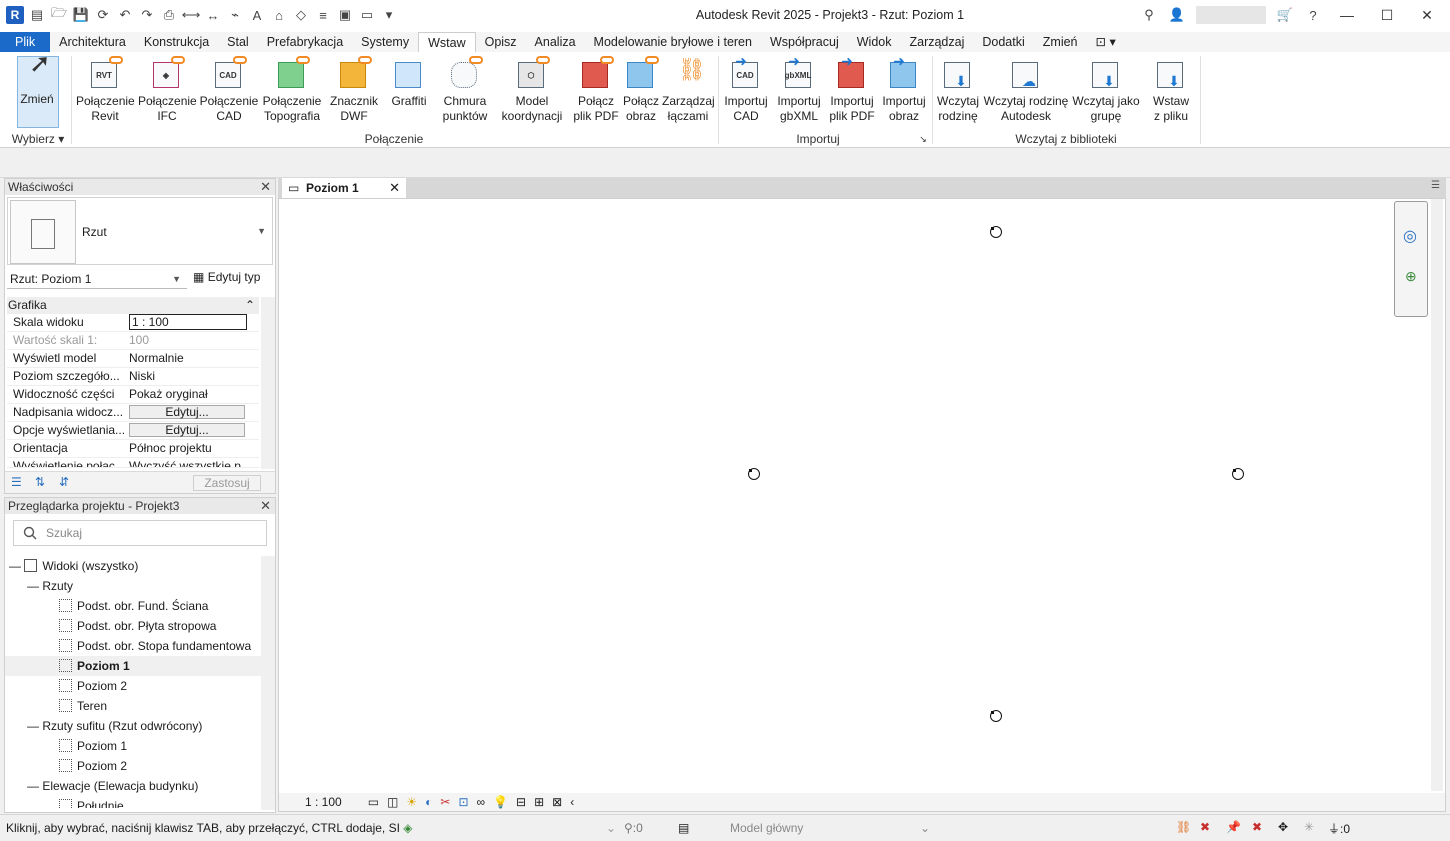 This screenshot has height=841, width=1450. What do you see at coordinates (611, 828) in the screenshot?
I see `chevron-down-icon: ⌄` at bounding box center [611, 828].